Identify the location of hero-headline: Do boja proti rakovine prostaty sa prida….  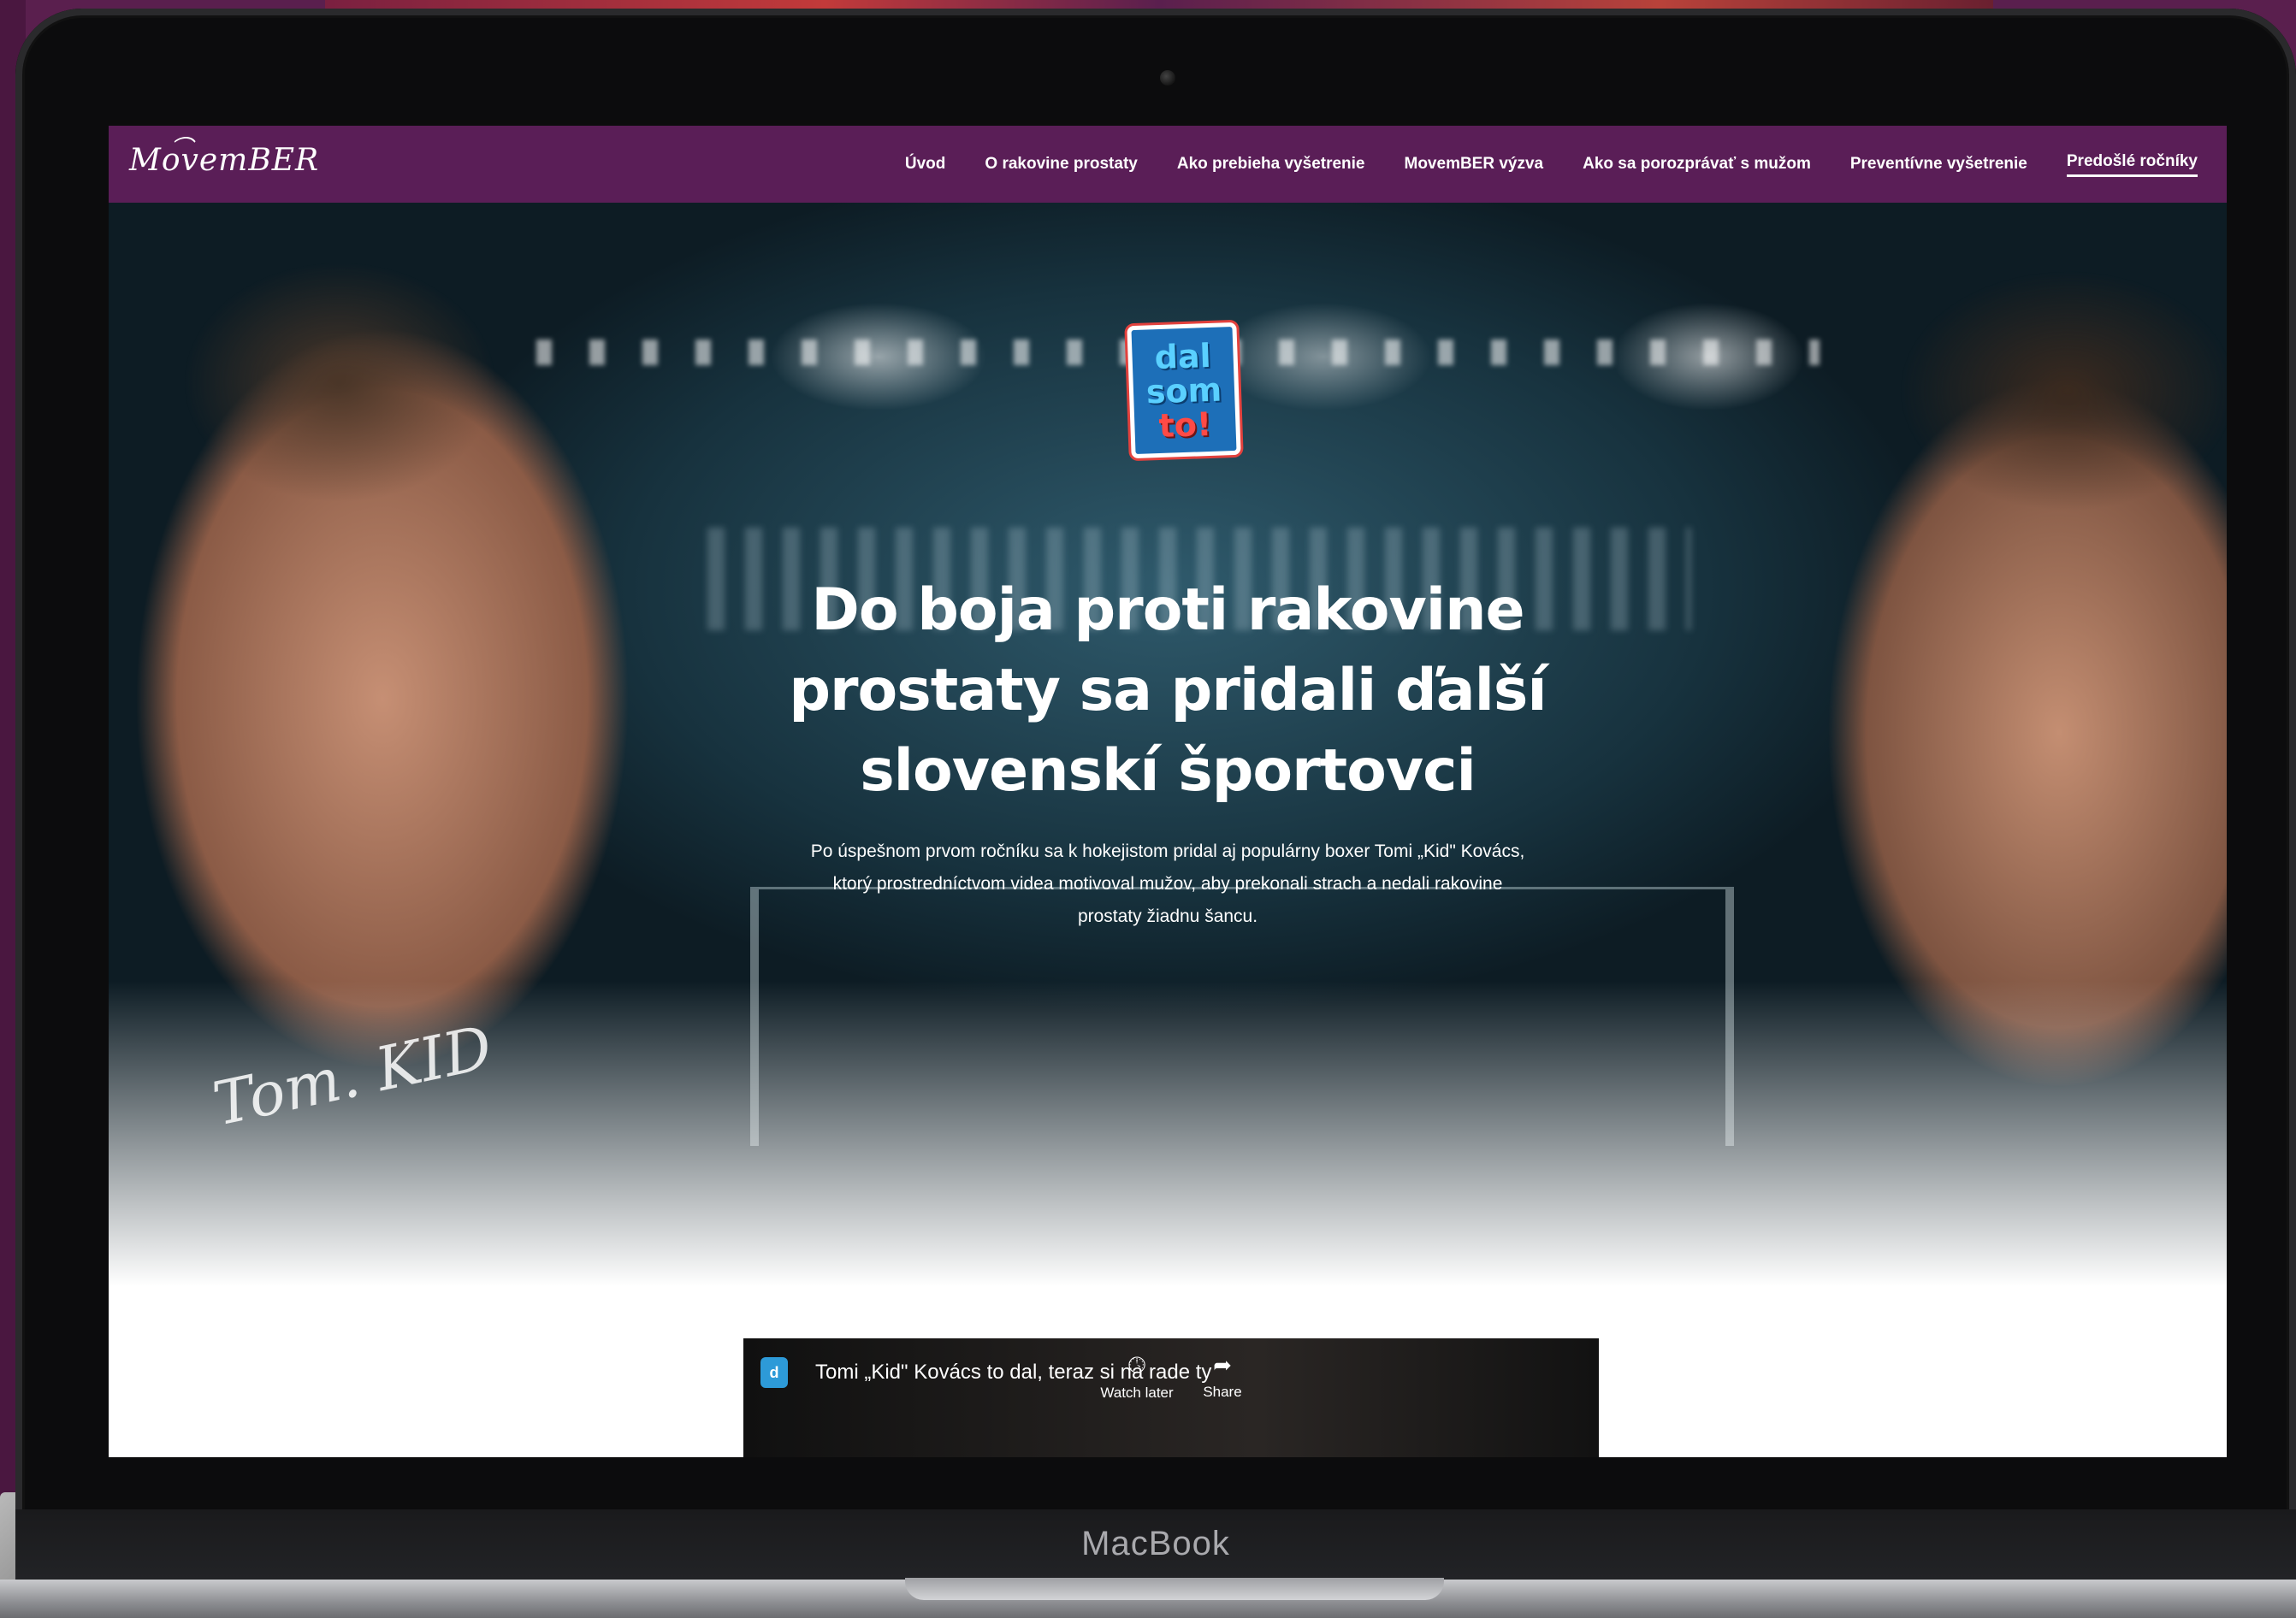
(1168, 690).